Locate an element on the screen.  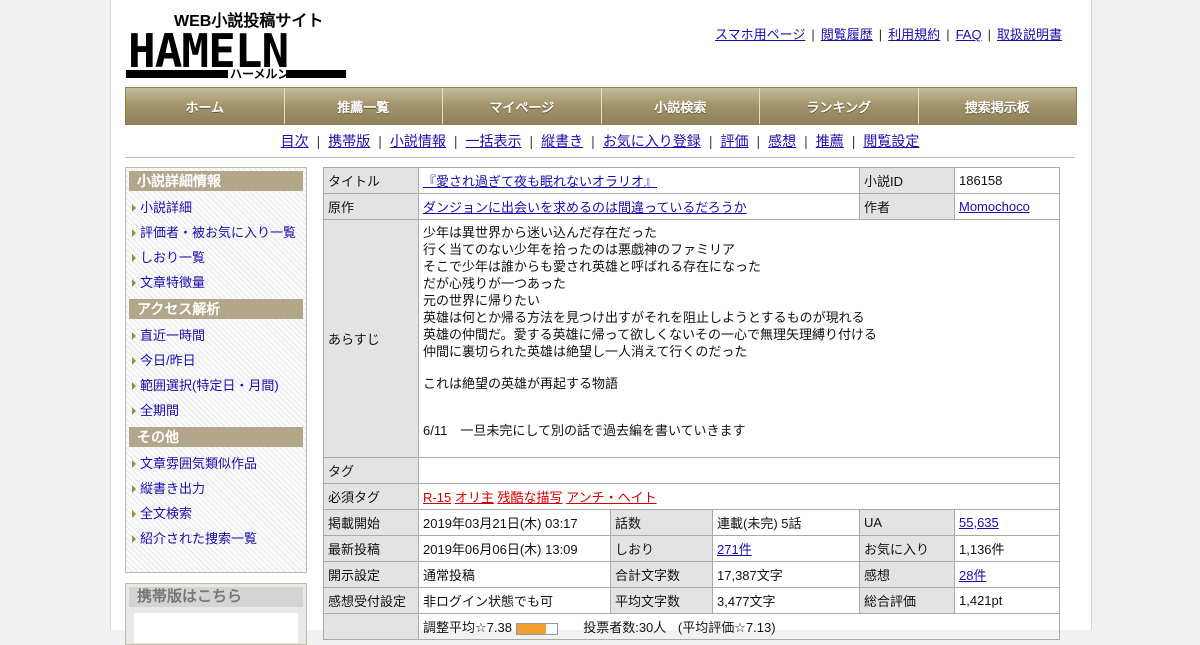
subnav-rate: 評価 is located at coordinates (734, 141).